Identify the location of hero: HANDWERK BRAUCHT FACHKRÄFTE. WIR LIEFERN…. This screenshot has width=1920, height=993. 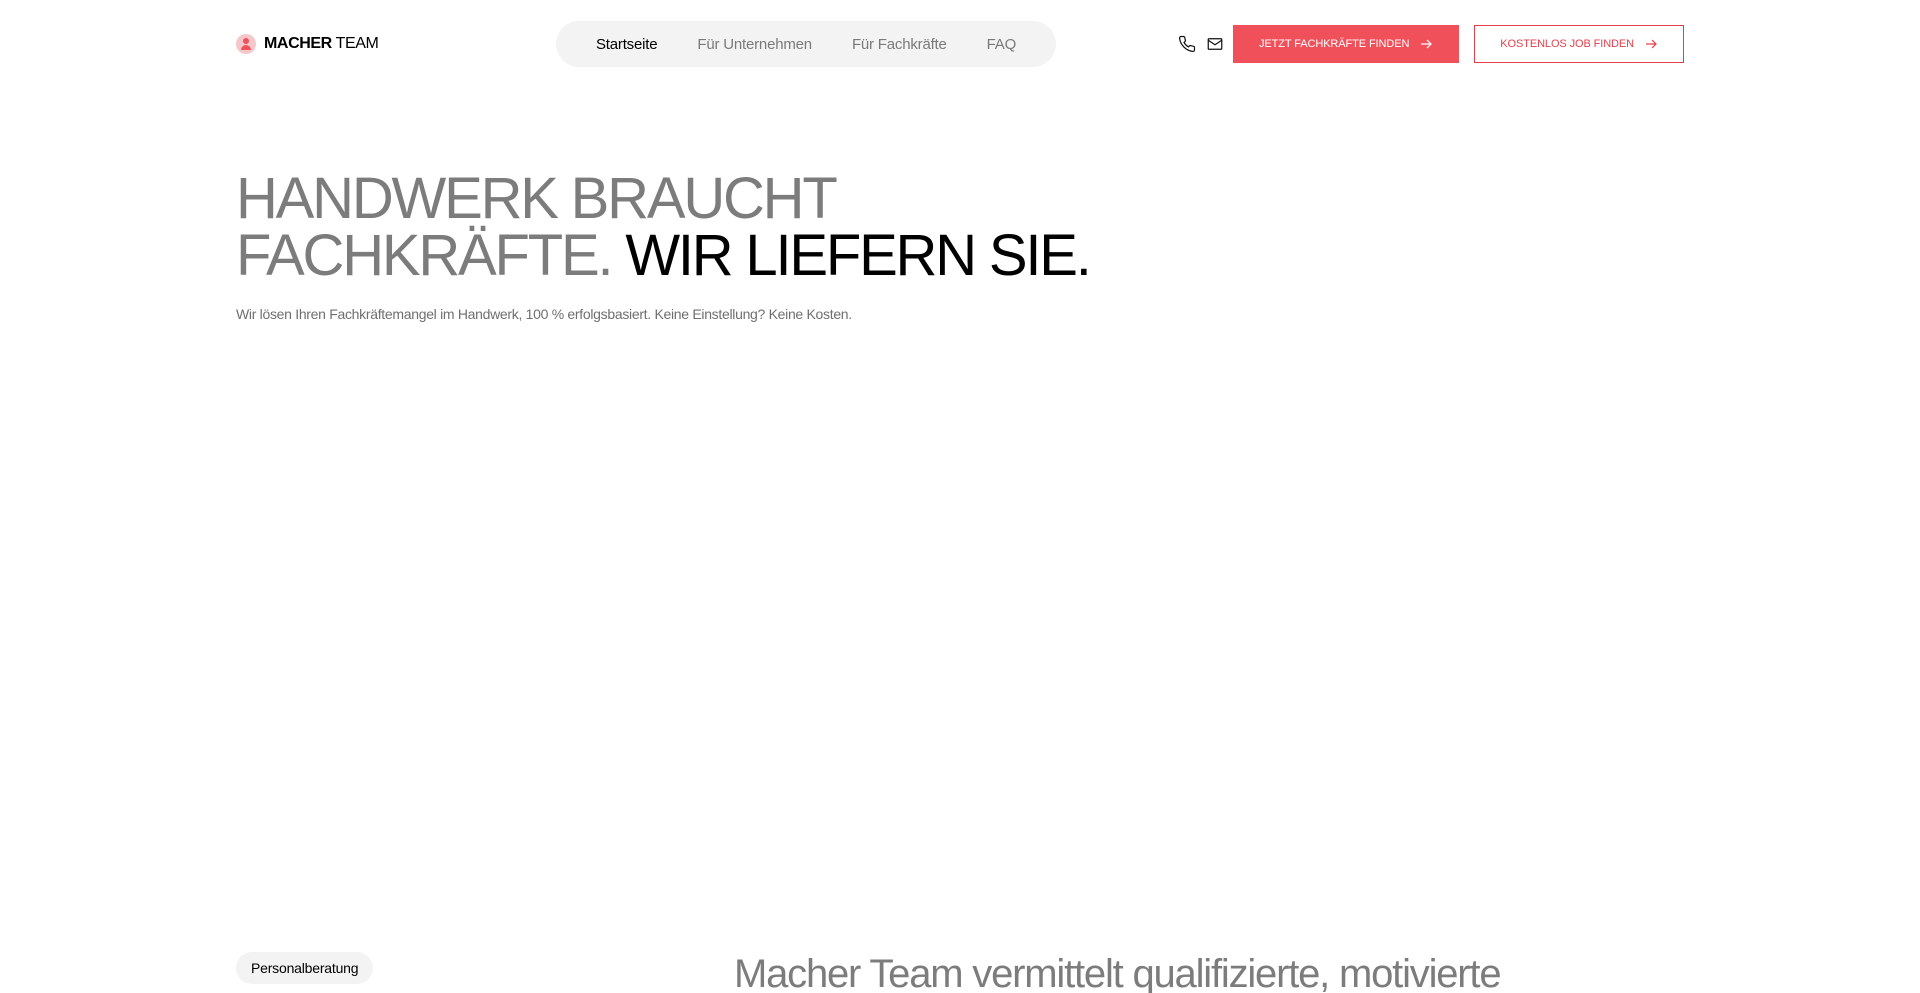
(686, 246).